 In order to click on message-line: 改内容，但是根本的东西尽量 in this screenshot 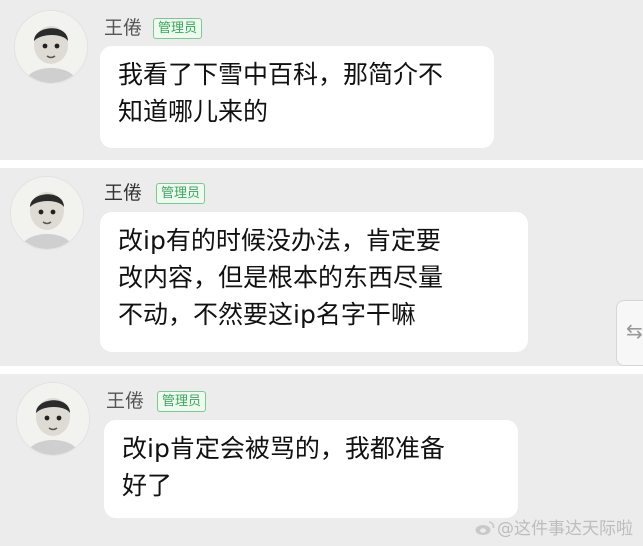, I will do `click(281, 277)`.